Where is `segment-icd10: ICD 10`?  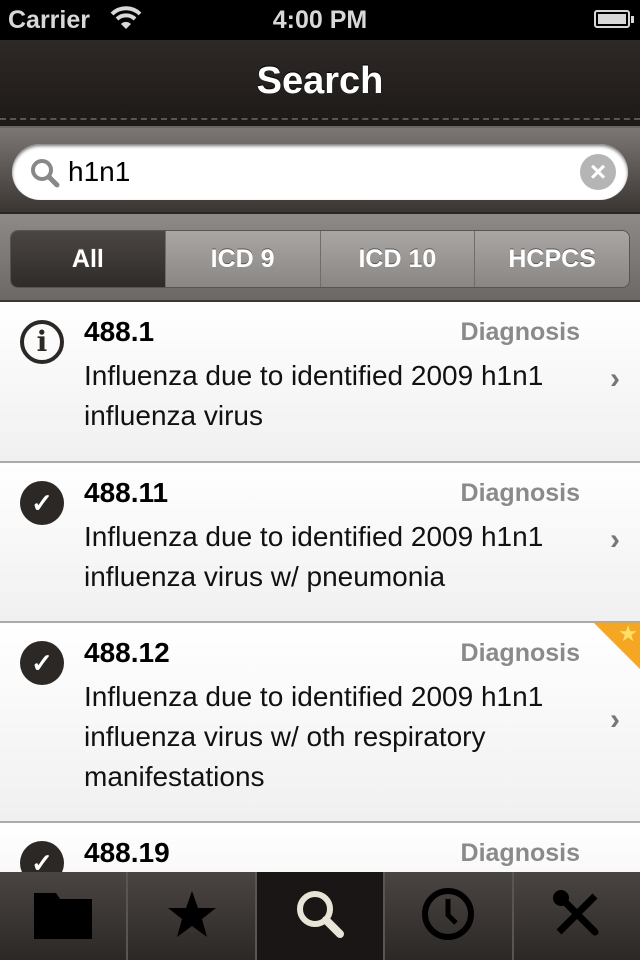
segment-icd10: ICD 10 is located at coordinates (397, 259).